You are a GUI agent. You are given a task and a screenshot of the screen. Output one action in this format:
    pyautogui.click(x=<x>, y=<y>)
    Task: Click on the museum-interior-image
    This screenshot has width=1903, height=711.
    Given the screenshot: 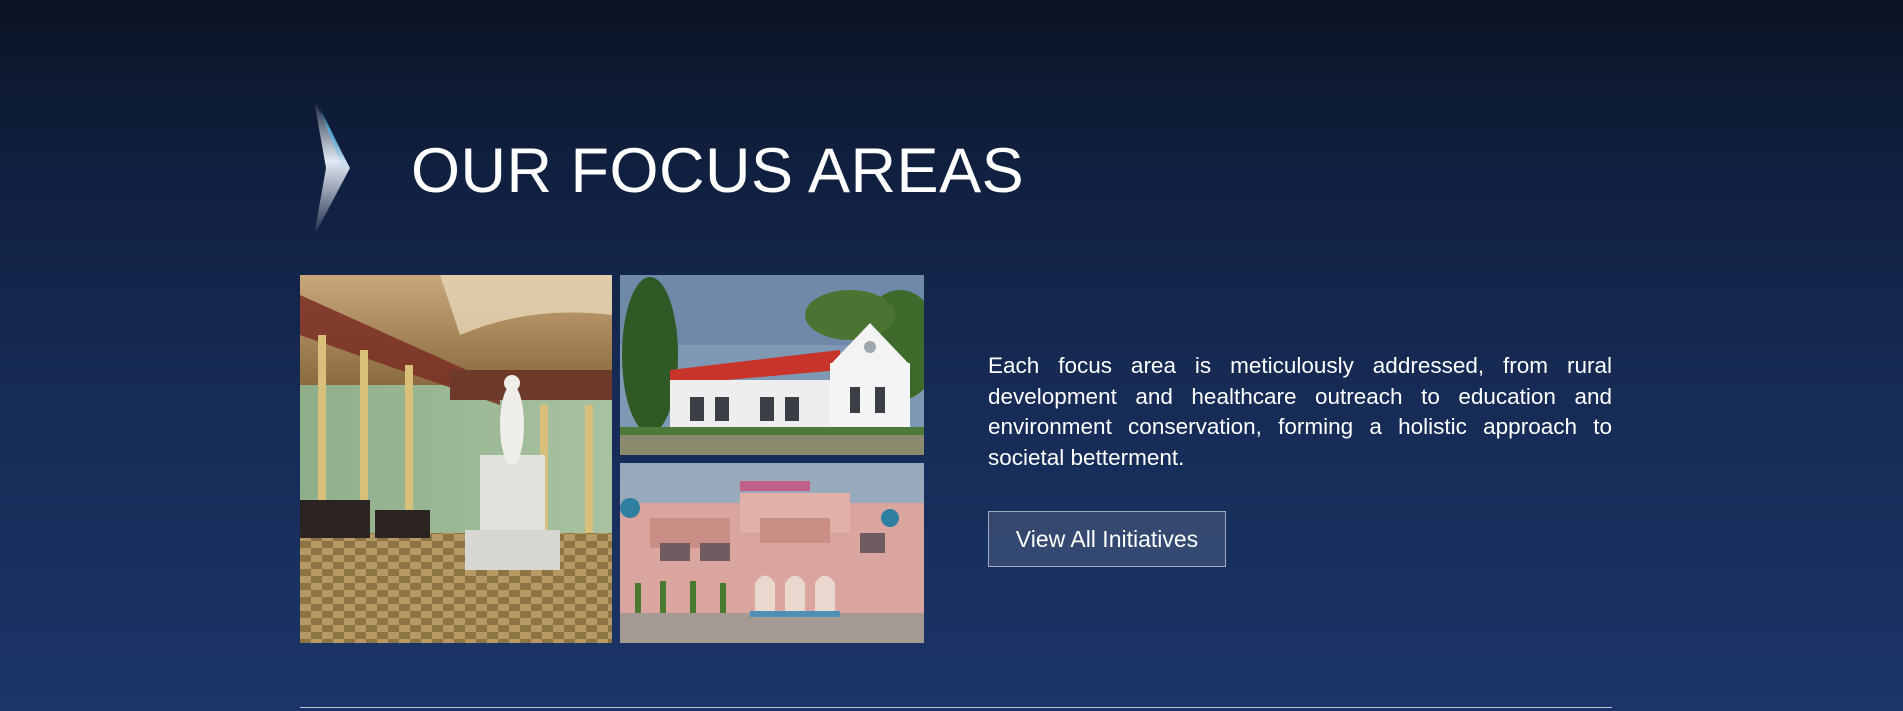 What is the action you would take?
    pyautogui.click(x=456, y=459)
    